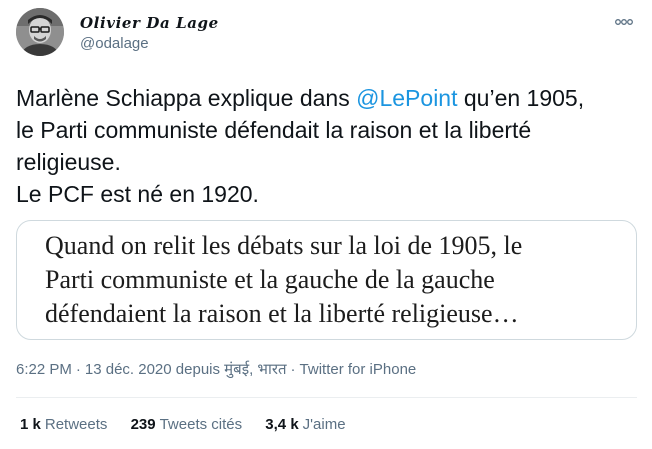  Describe the element at coordinates (149, 44) in the screenshot. I see `author-handle: @odalage` at that location.